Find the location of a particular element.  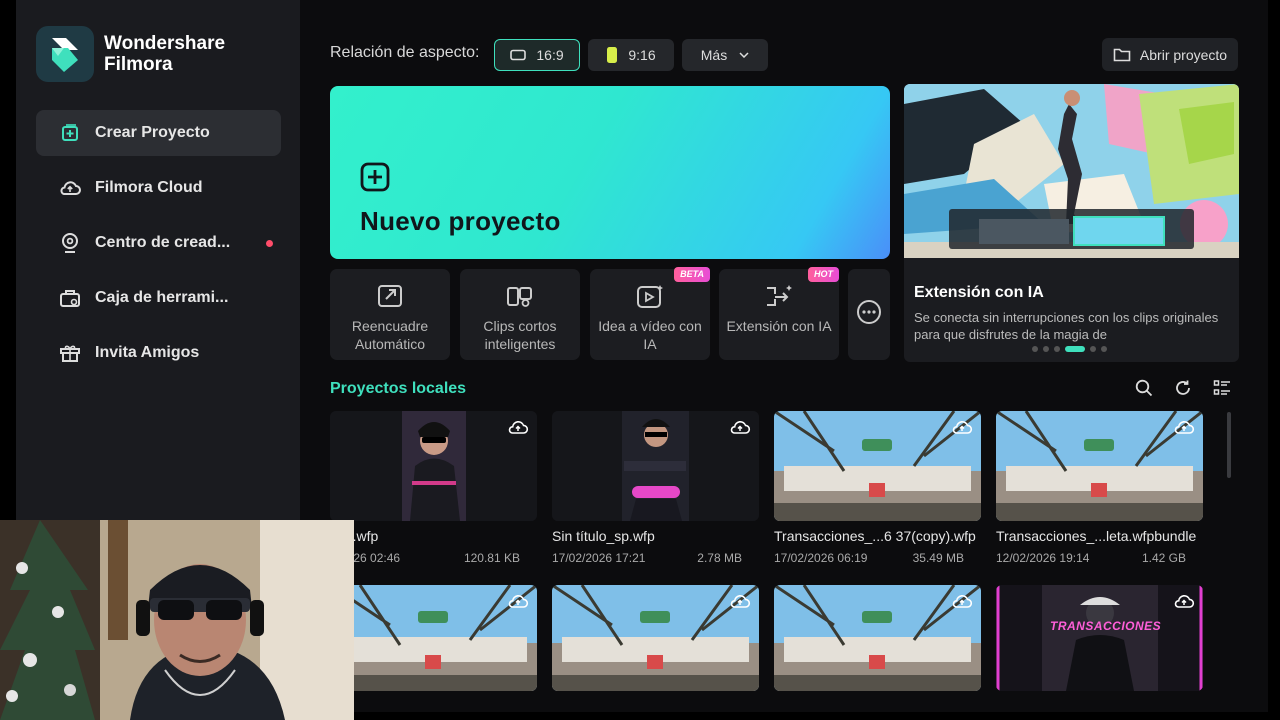

list-view-icon is located at coordinates (1222, 388).